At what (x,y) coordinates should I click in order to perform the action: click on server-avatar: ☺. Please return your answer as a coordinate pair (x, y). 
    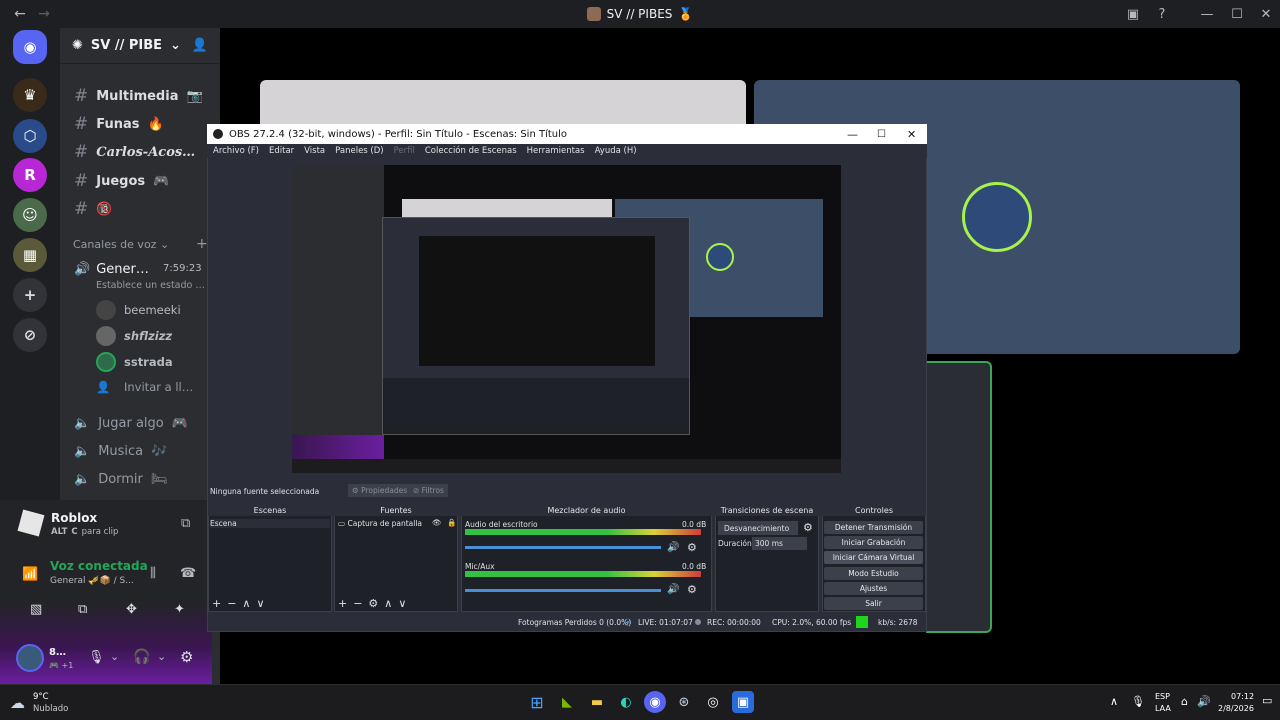
    Looking at the image, I should click on (30, 215).